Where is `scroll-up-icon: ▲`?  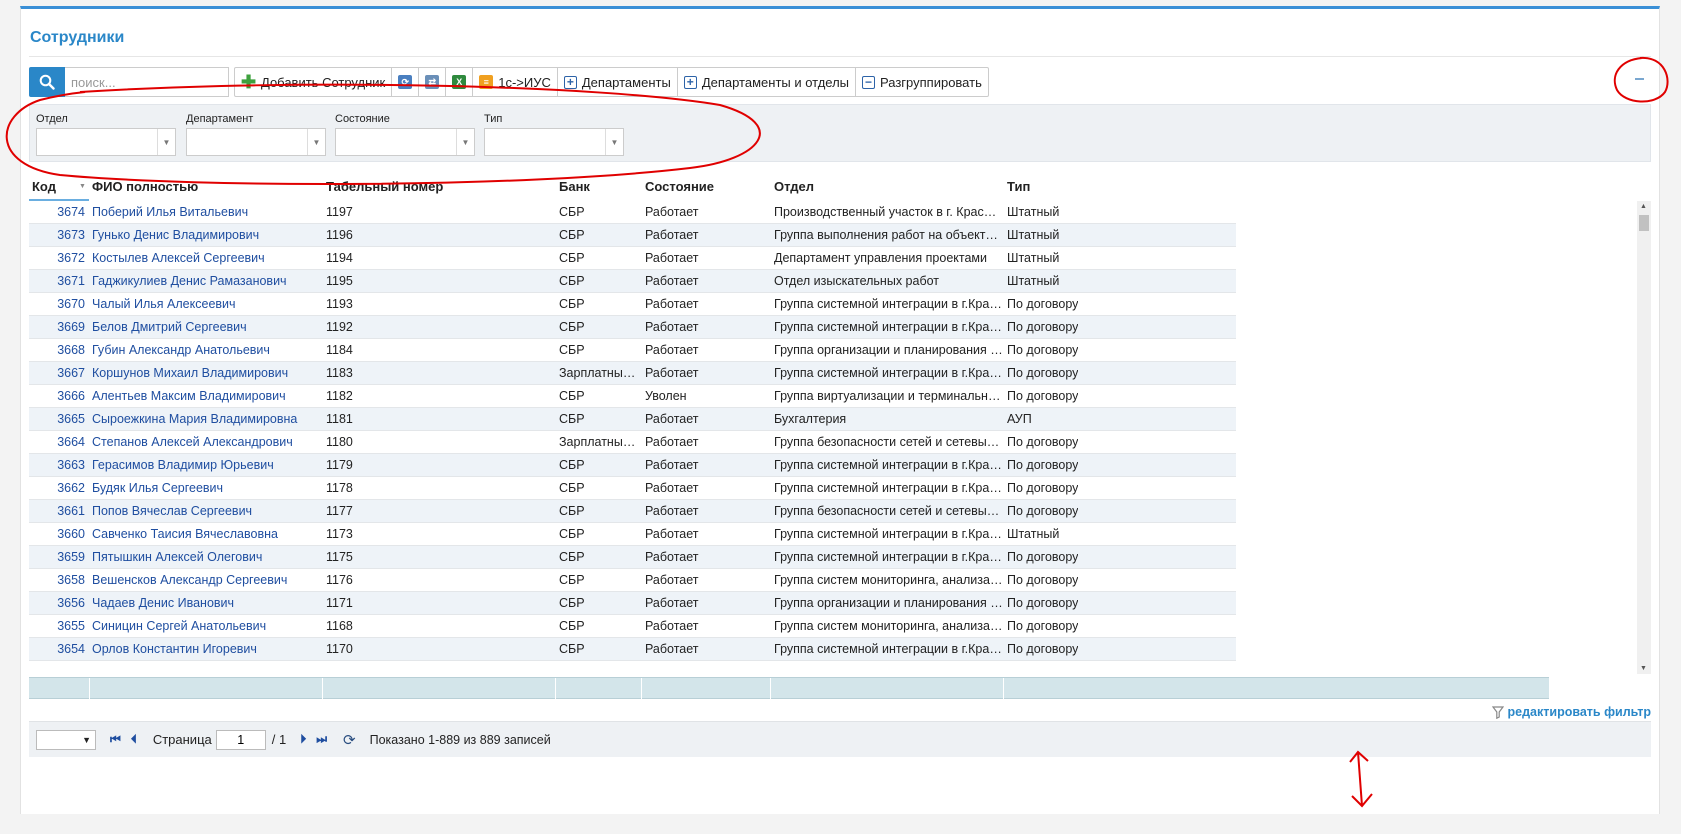
scroll-up-icon: ▲ is located at coordinates (1643, 206).